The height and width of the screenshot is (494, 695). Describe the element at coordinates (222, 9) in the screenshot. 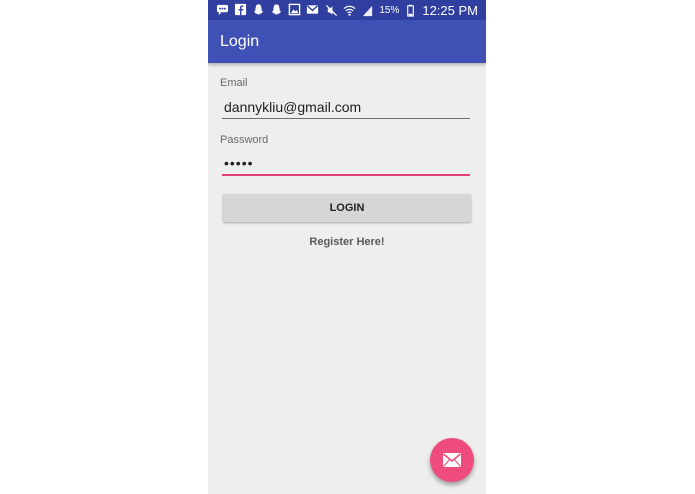

I see `messages-icon` at that location.